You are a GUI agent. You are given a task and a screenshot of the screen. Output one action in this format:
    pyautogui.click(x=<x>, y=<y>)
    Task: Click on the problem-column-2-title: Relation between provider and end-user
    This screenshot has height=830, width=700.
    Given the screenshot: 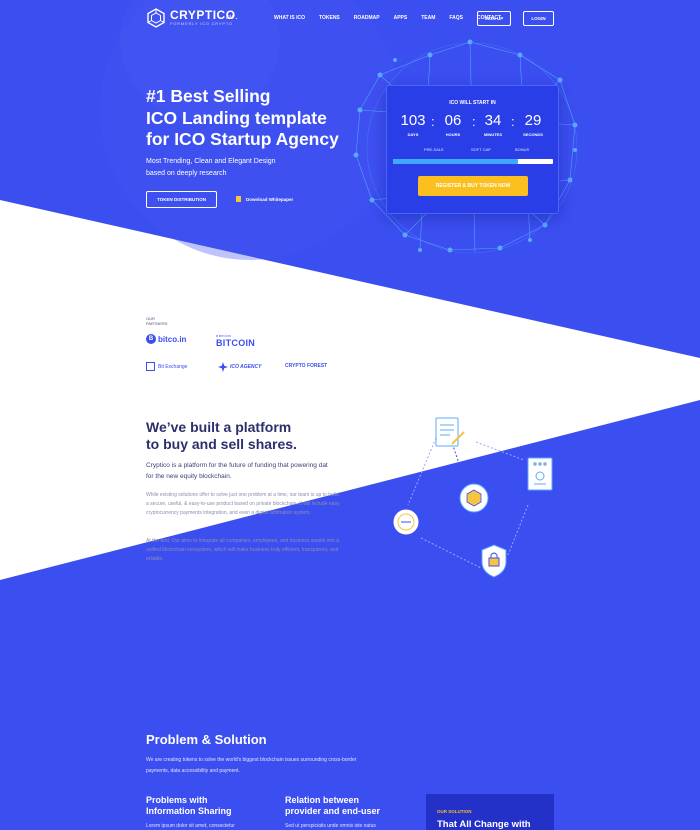 What is the action you would take?
    pyautogui.click(x=333, y=805)
    